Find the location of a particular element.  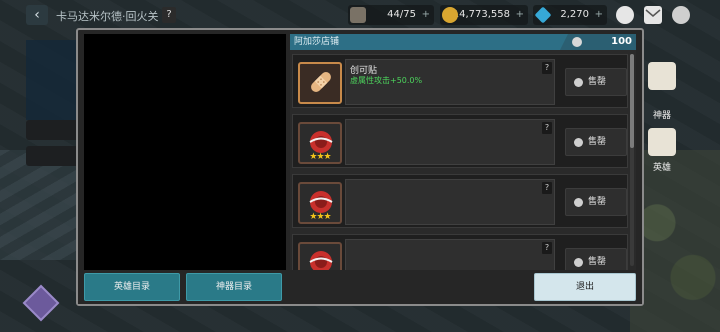

gem-value: 2,270 is located at coordinates (574, 14).